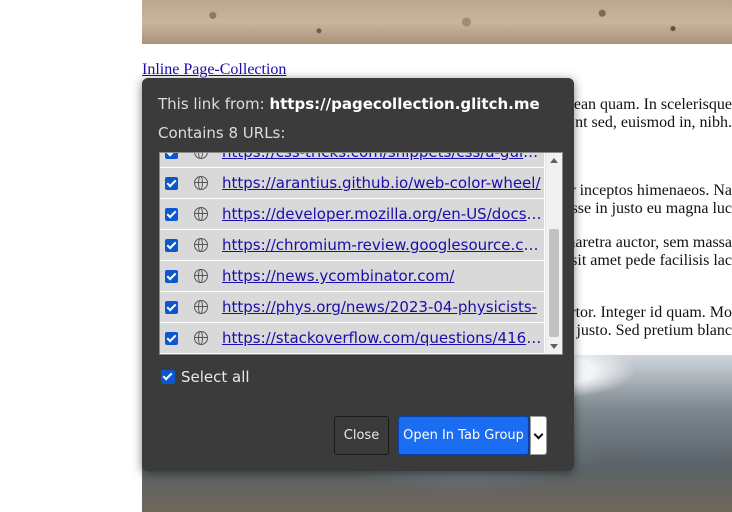 This screenshot has width=732, height=512. I want to click on url-link: https://news.ycombinator.com/, so click(383, 276).